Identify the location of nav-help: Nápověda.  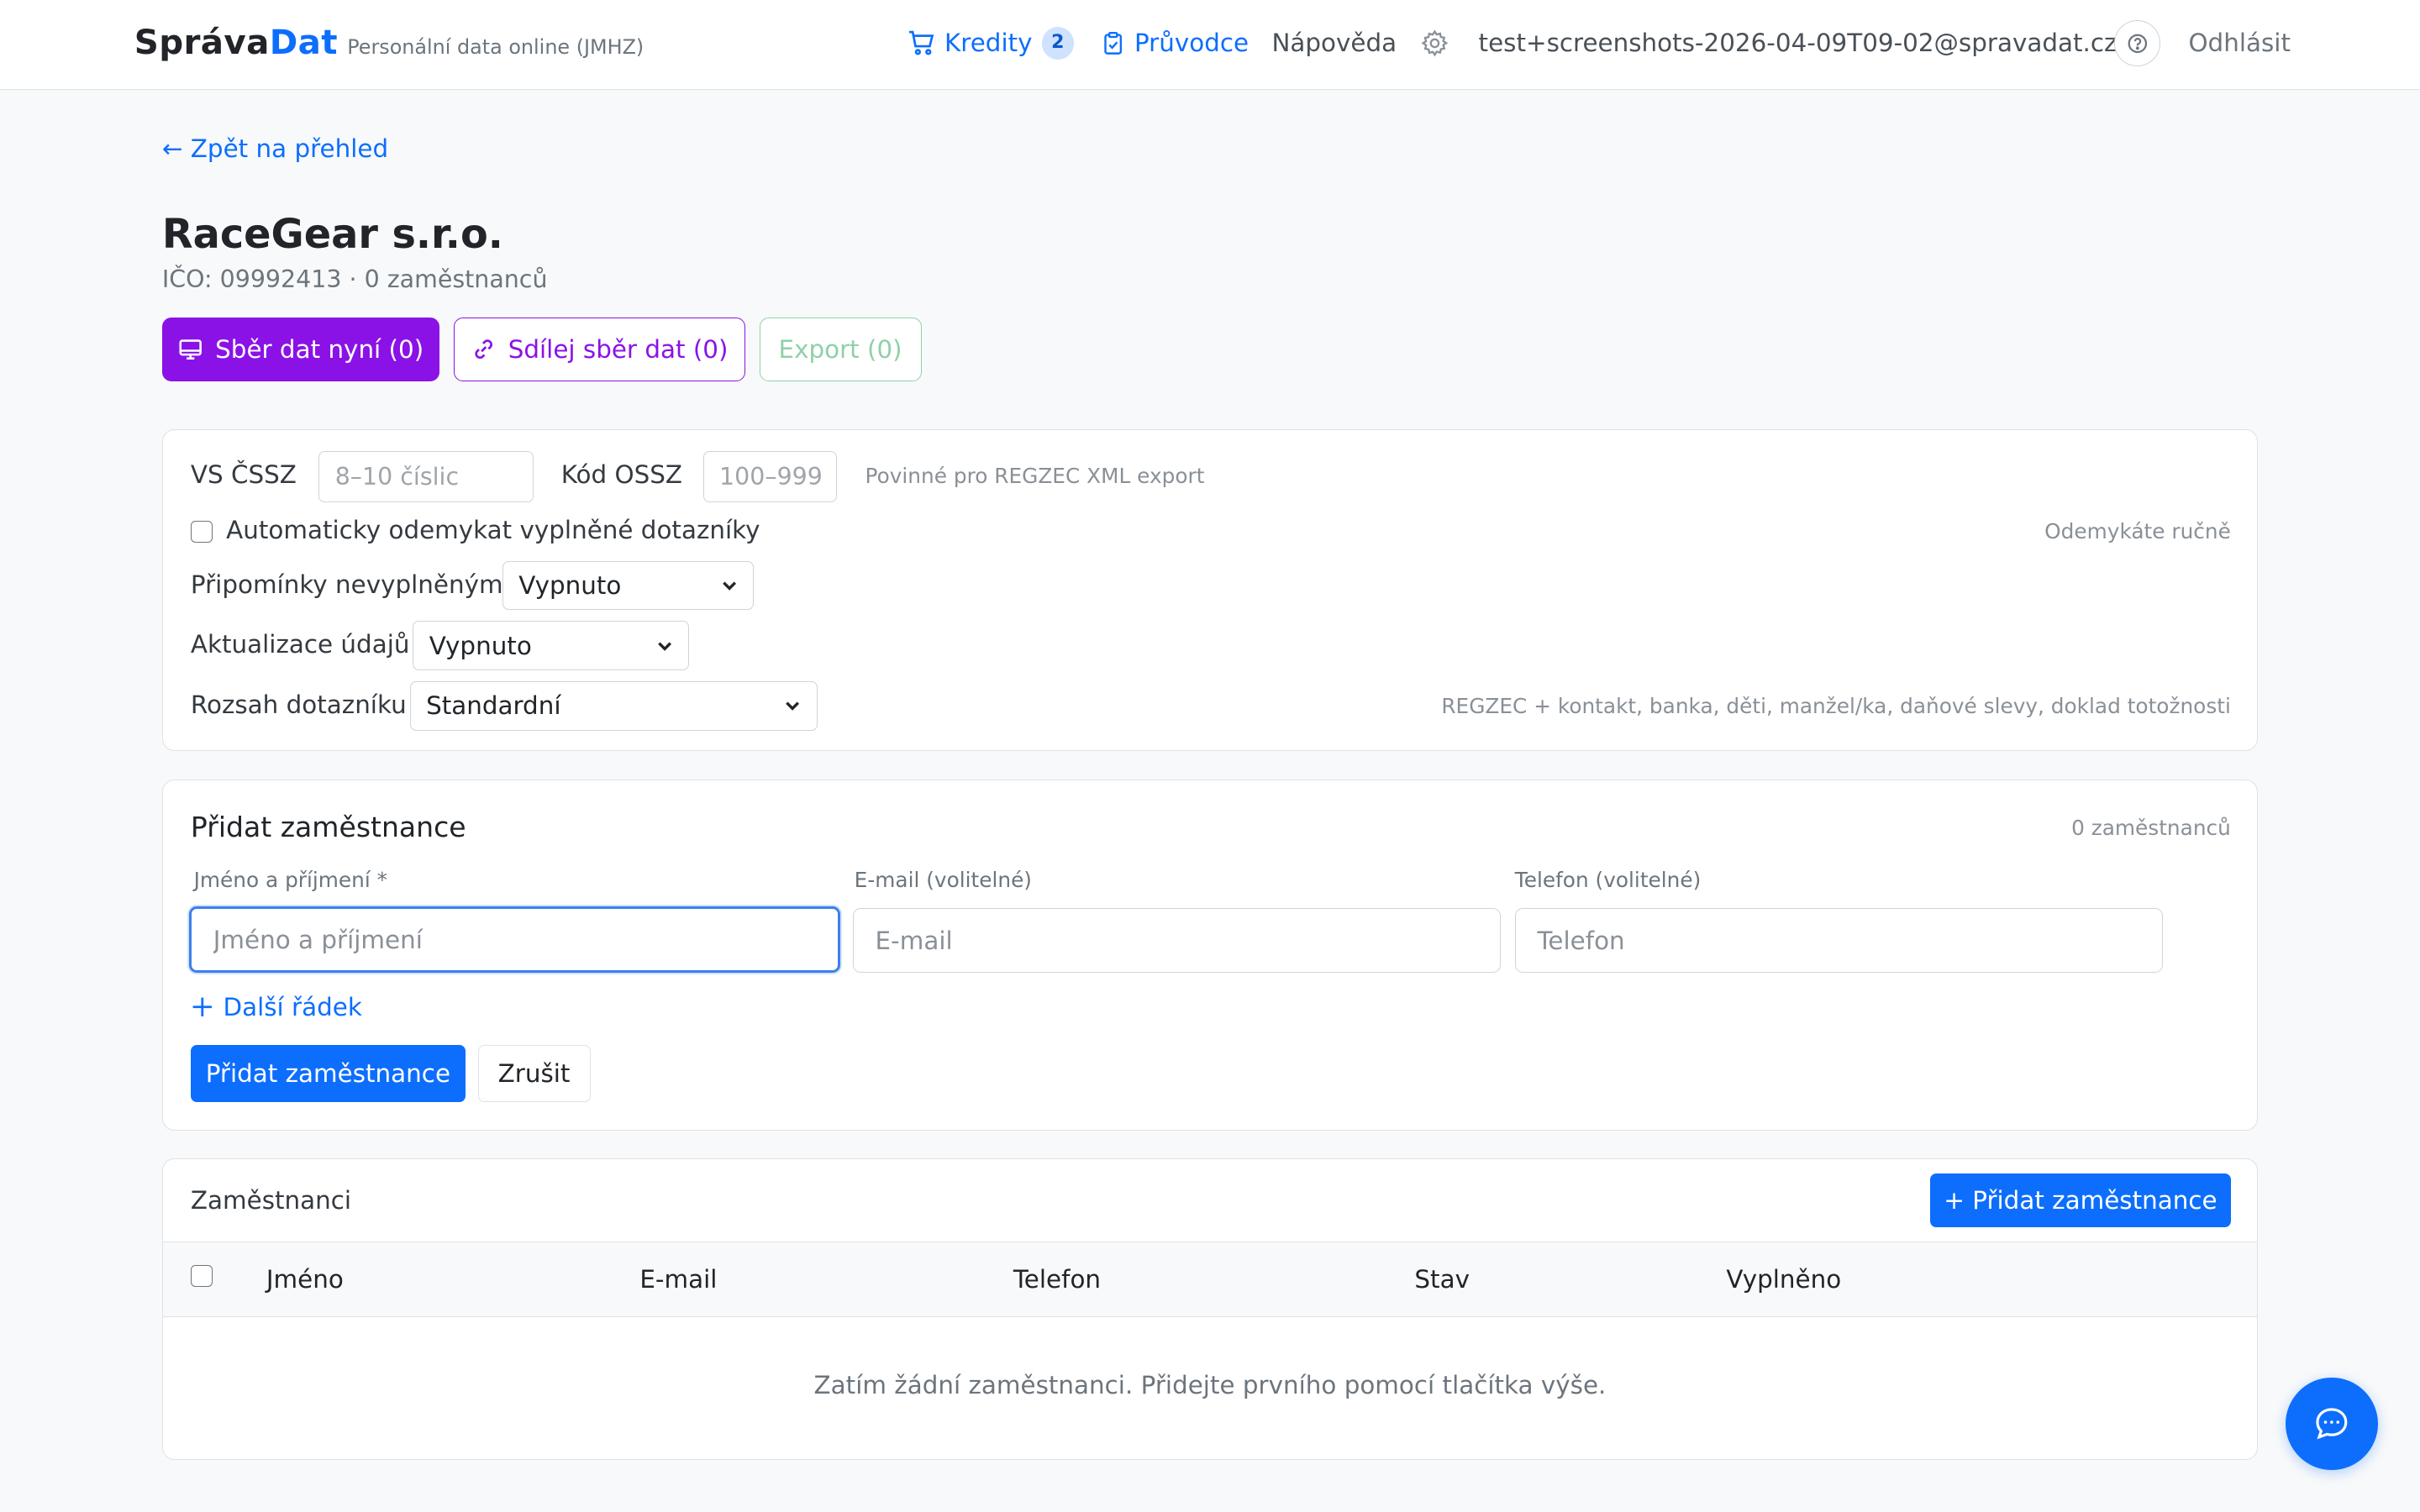
(1334, 43).